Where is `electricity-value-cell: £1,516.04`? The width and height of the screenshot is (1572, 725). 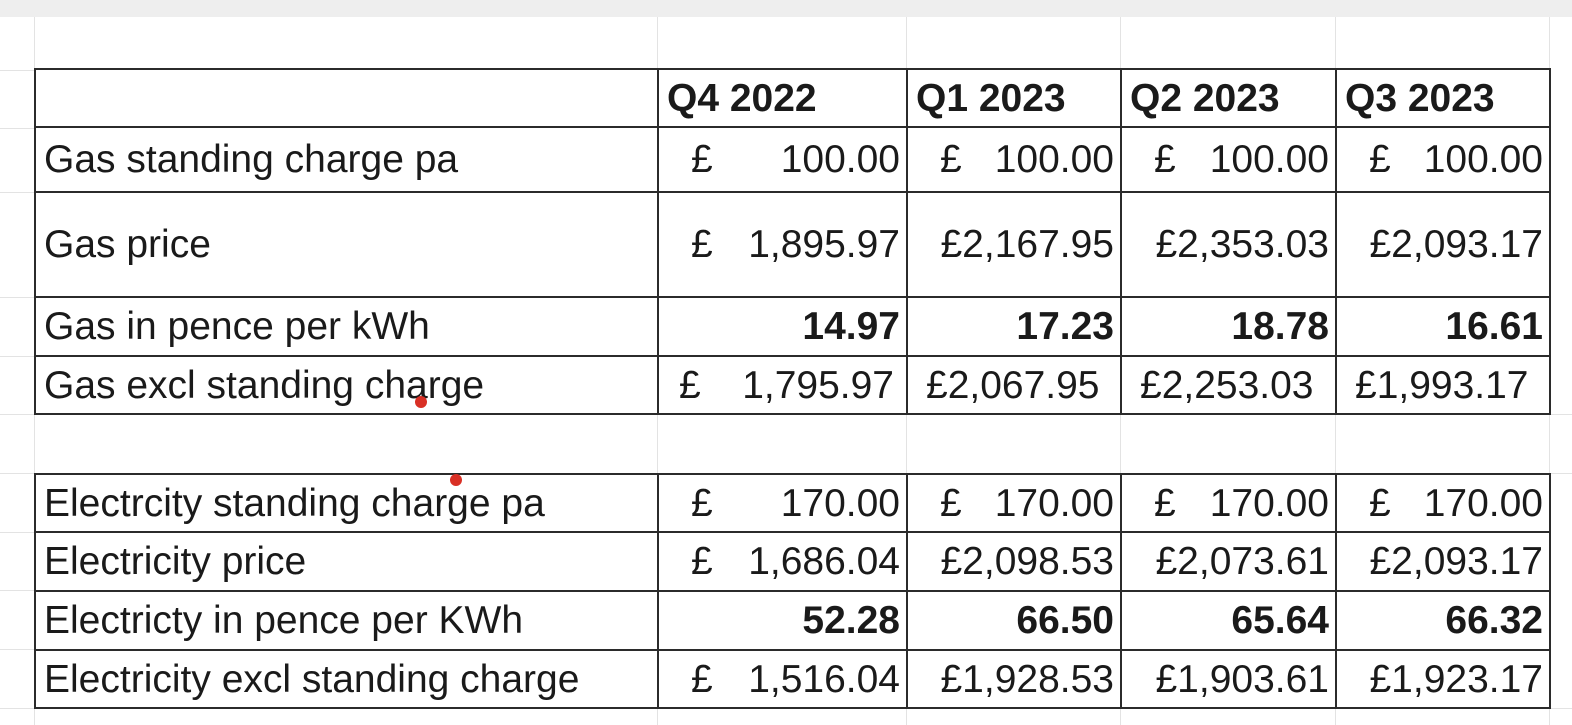
electricity-value-cell: £1,516.04 is located at coordinates (782, 679).